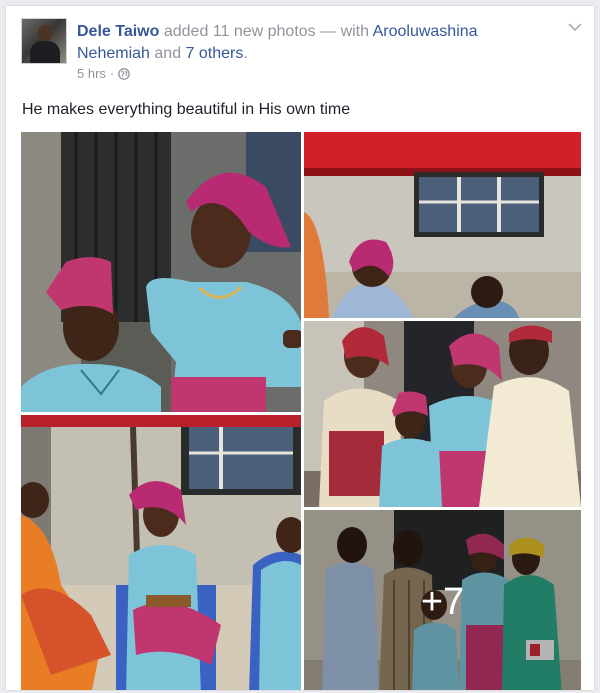 This screenshot has height=693, width=600. Describe the element at coordinates (118, 31) in the screenshot. I see `author-name-link: Dele Taiwo` at that location.